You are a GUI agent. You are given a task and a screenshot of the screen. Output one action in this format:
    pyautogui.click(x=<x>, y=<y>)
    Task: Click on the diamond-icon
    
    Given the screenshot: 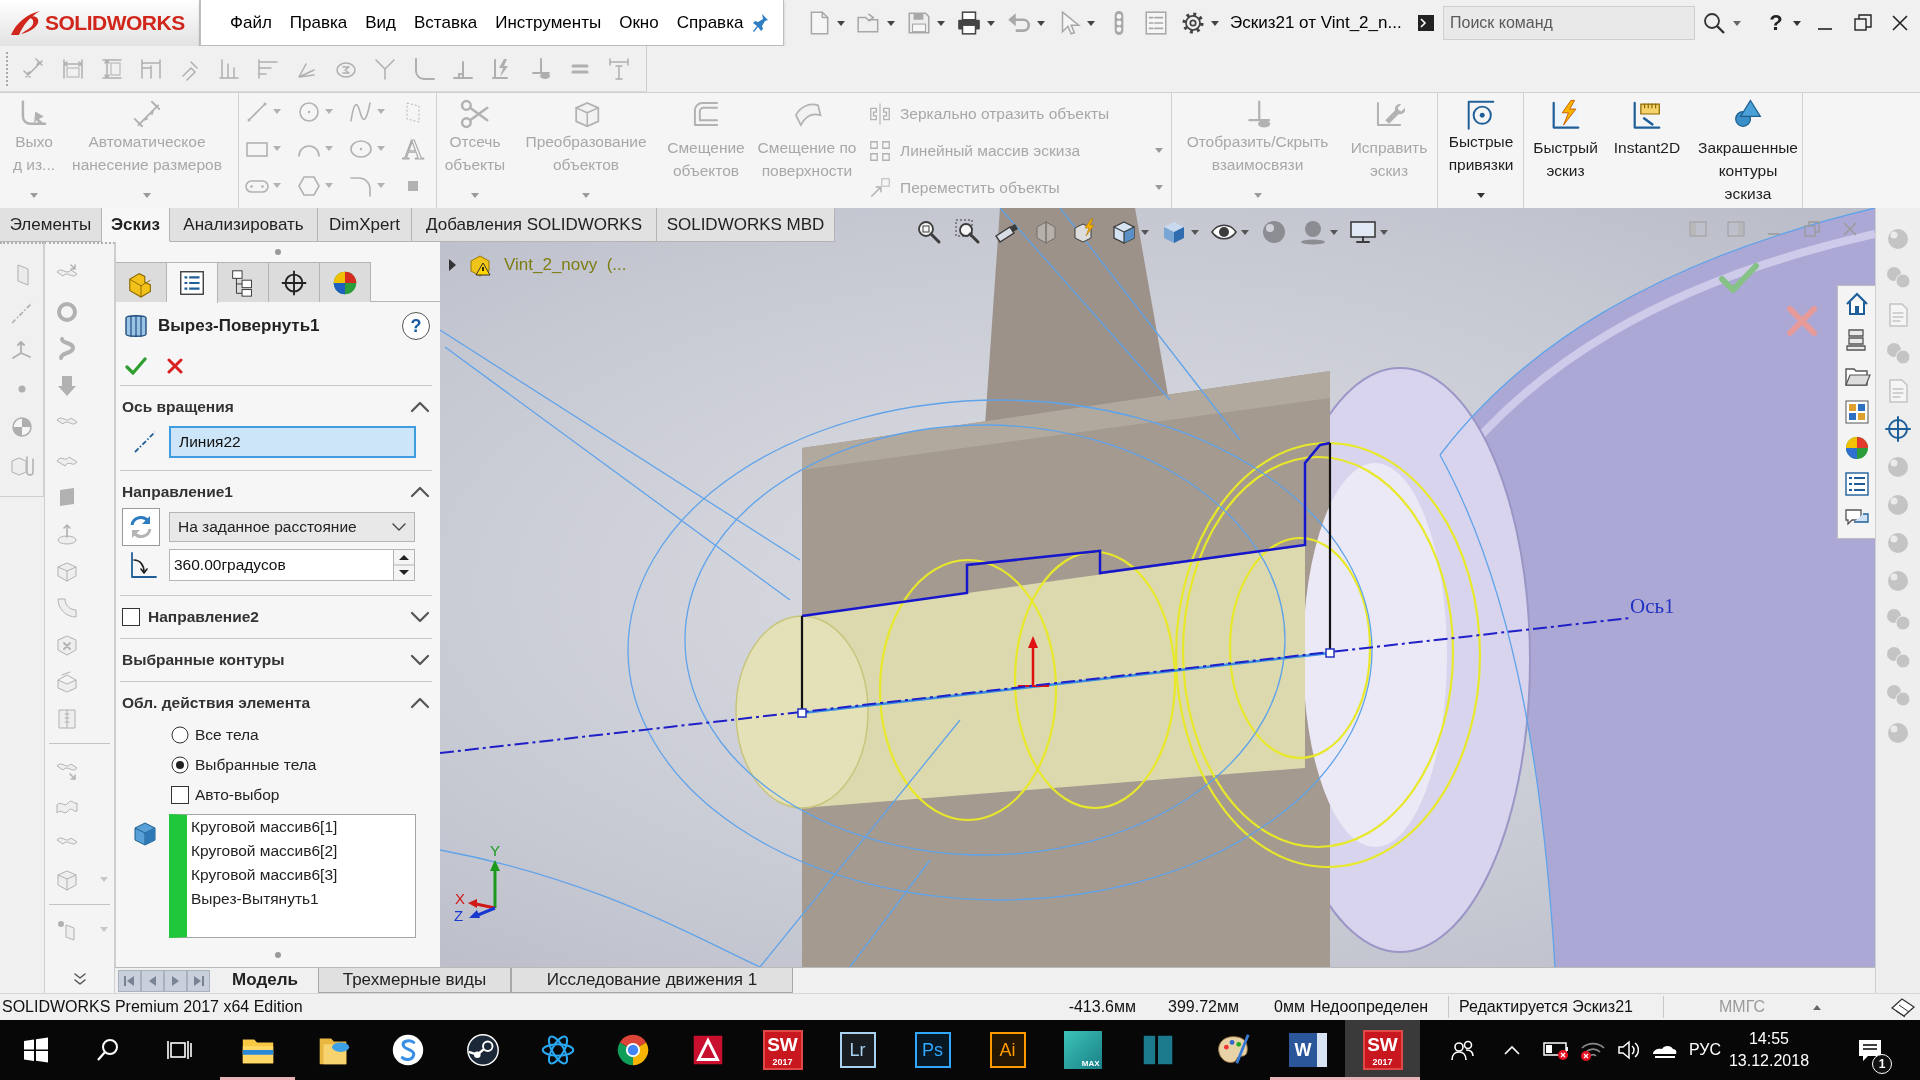 What is the action you would take?
    pyautogui.click(x=1903, y=1007)
    